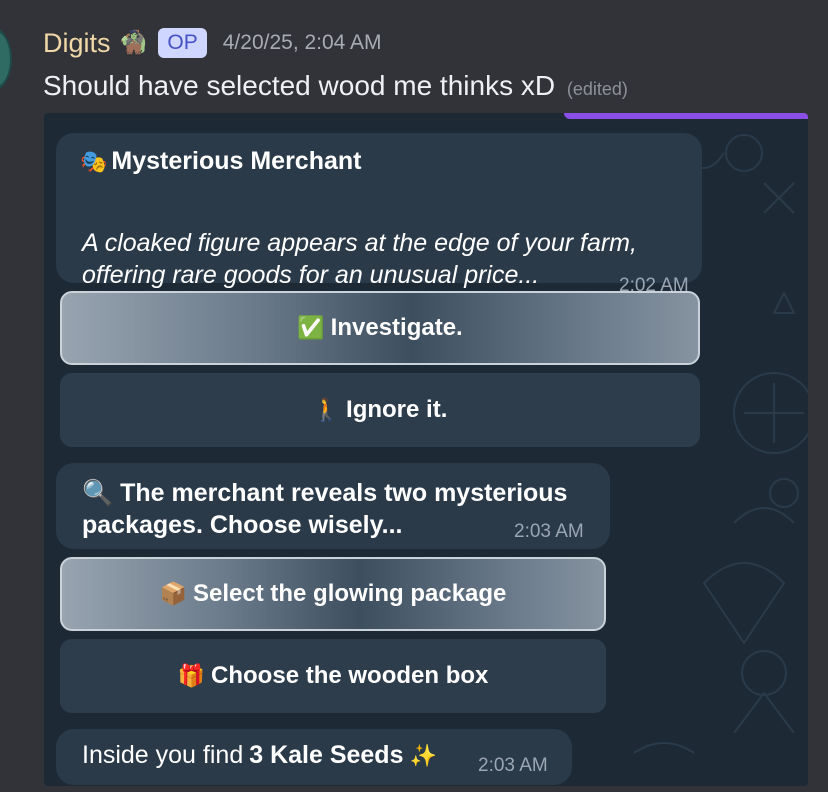 This screenshot has height=792, width=828. I want to click on event-title: 🎭 Mysterious Merchant, so click(220, 161).